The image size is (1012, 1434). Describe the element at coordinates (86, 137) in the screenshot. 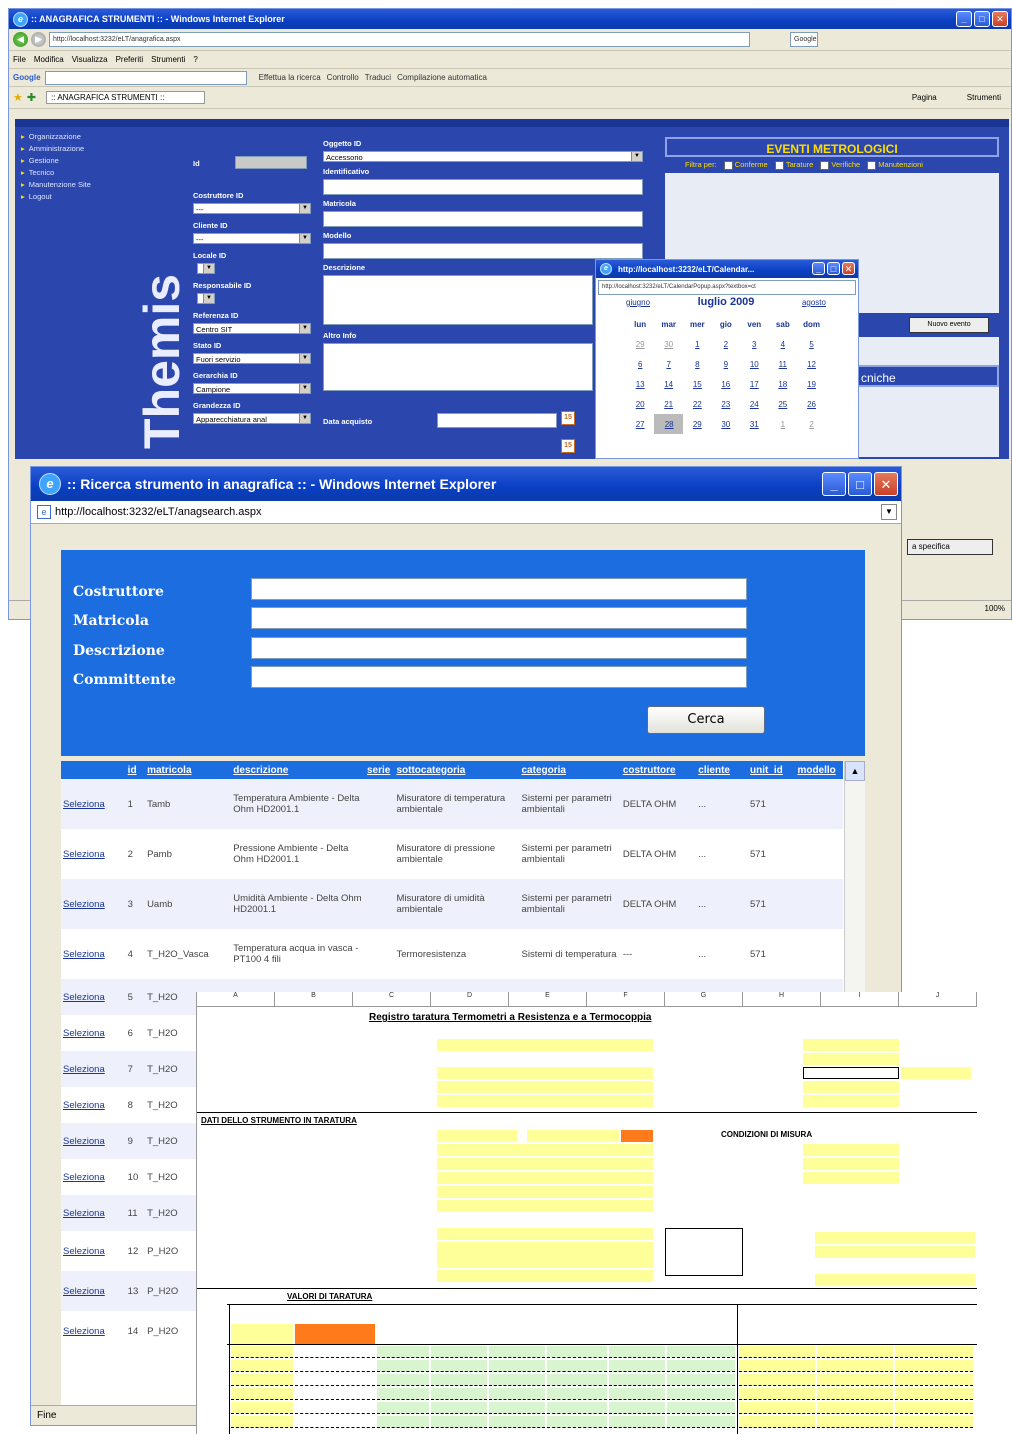

I see `nav-organizzazione: Organizzazione` at that location.